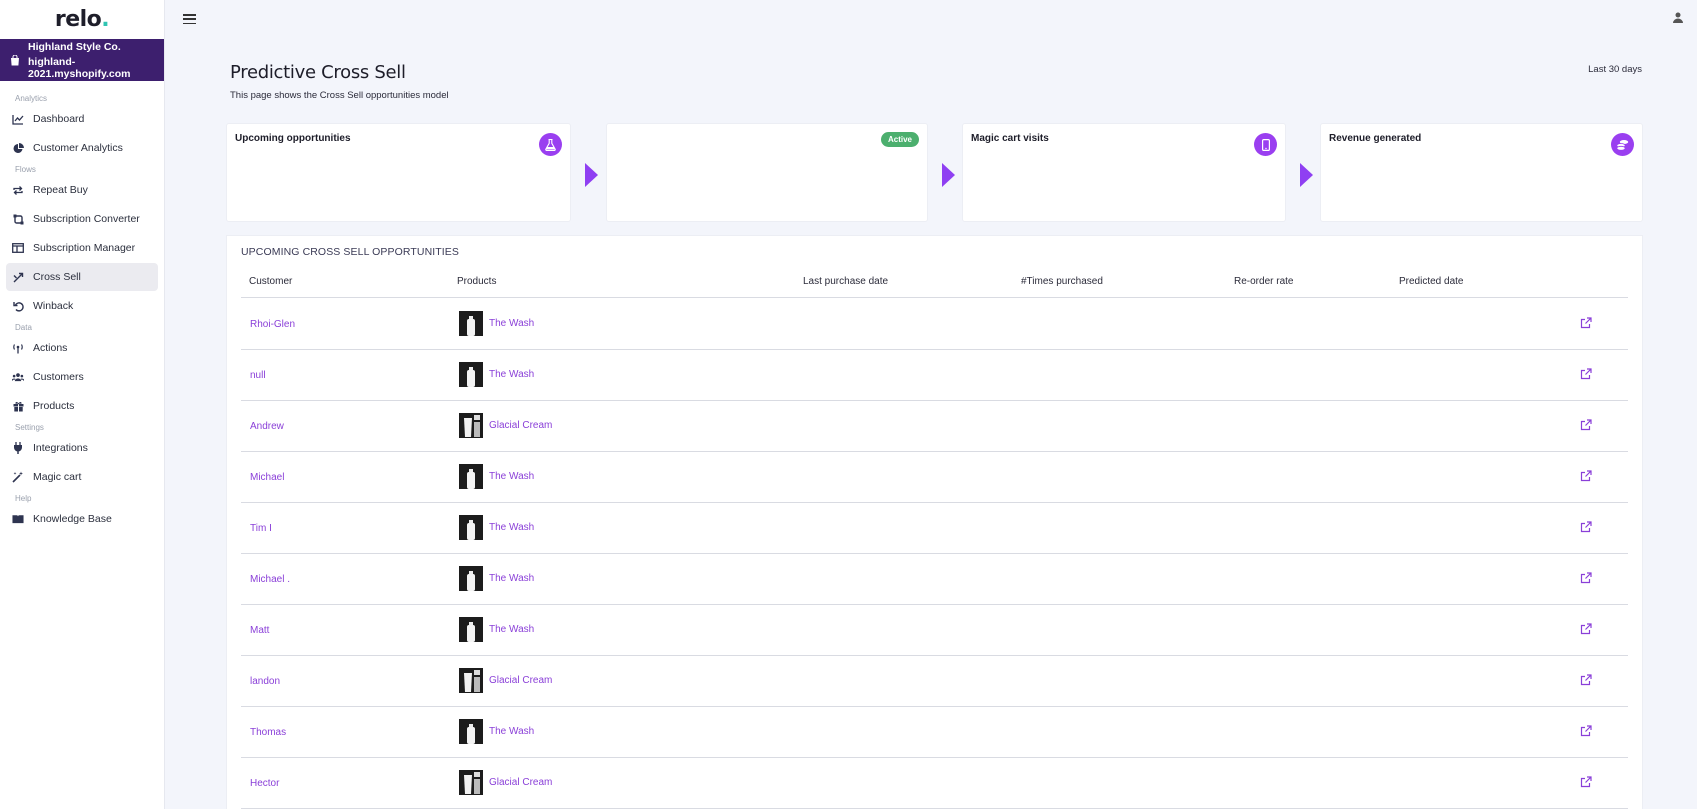 This screenshot has width=1697, height=809. I want to click on sidebar-item-label: Dashboard, so click(59, 119).